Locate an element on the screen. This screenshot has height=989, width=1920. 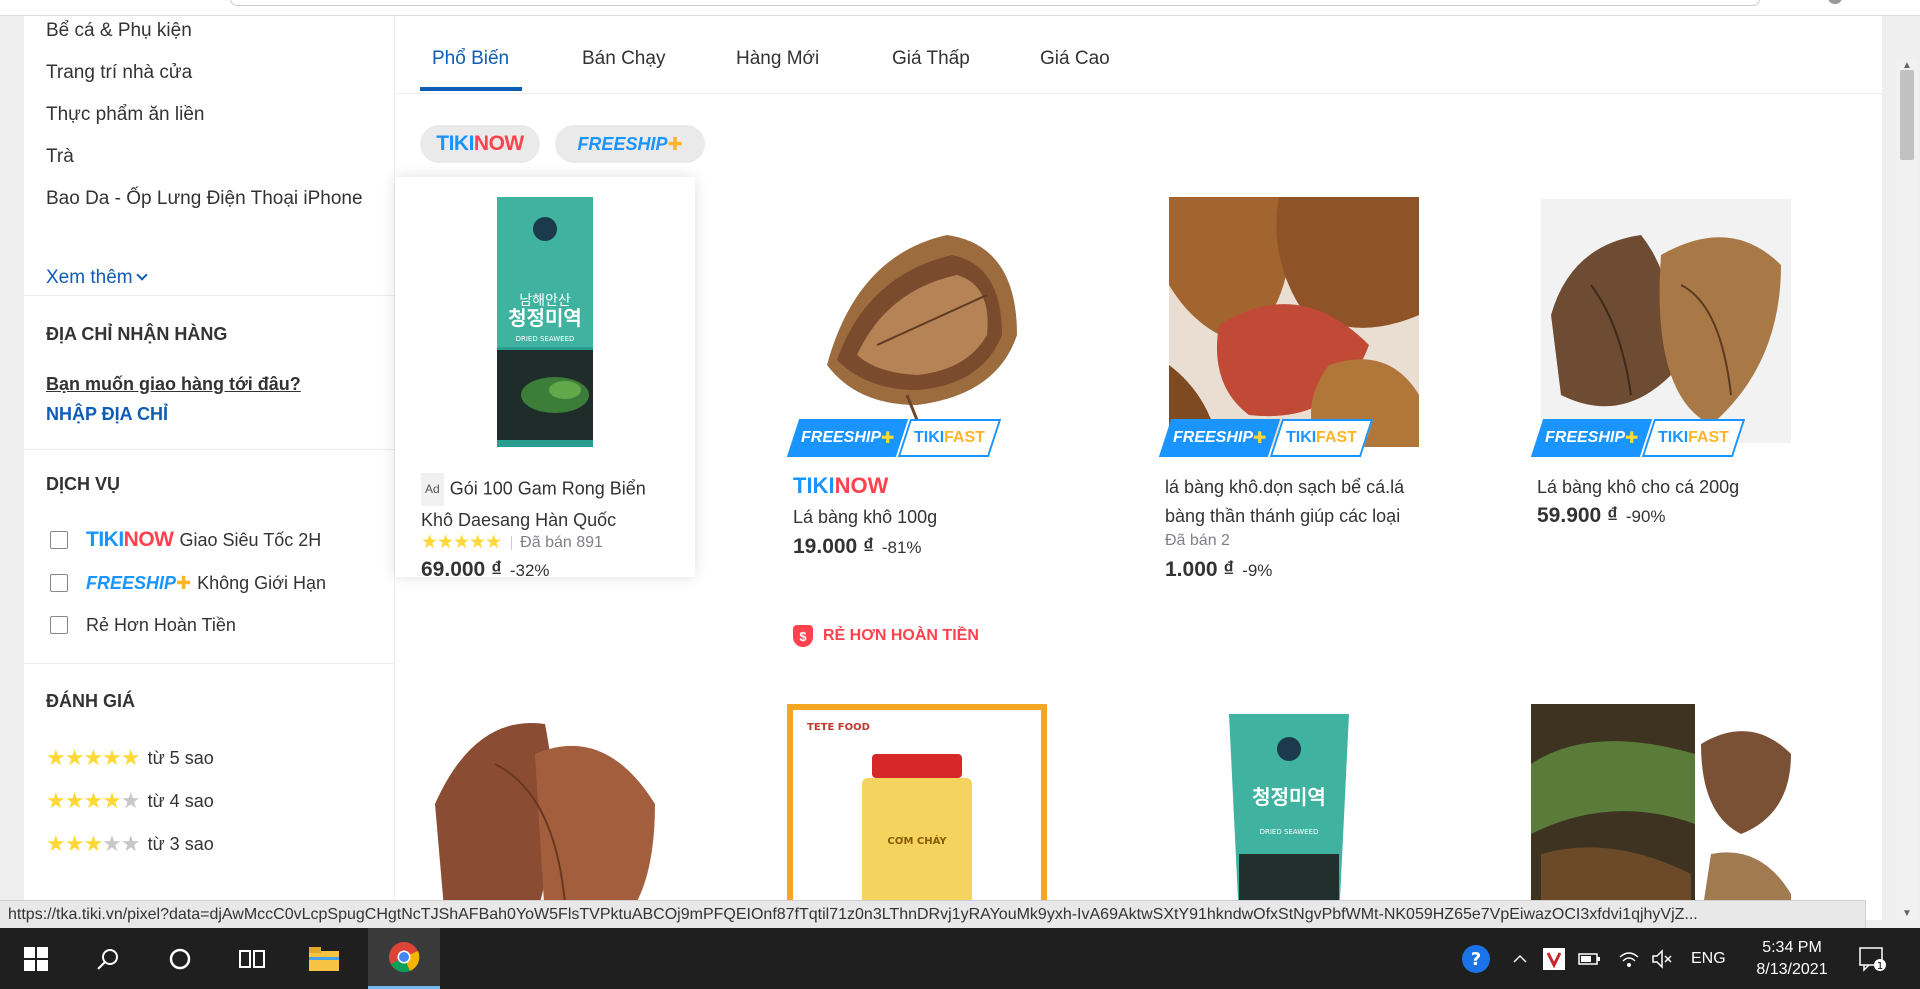
task-view-button is located at coordinates (252, 958).